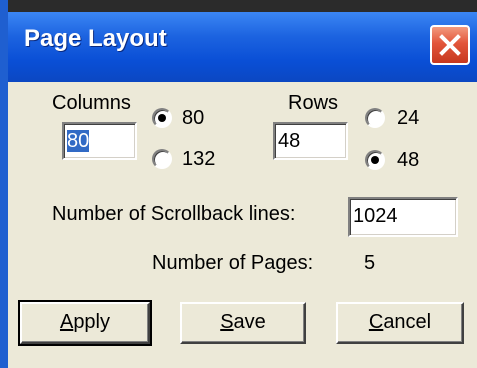  What do you see at coordinates (92, 322) in the screenshot?
I see `apply-label: pply` at bounding box center [92, 322].